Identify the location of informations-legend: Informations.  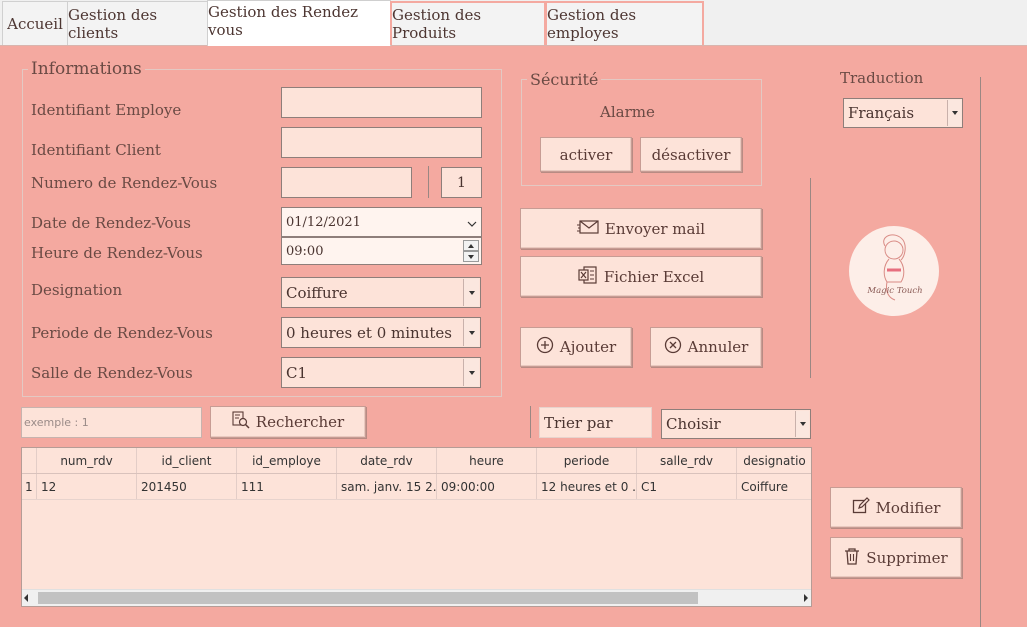
(86, 69).